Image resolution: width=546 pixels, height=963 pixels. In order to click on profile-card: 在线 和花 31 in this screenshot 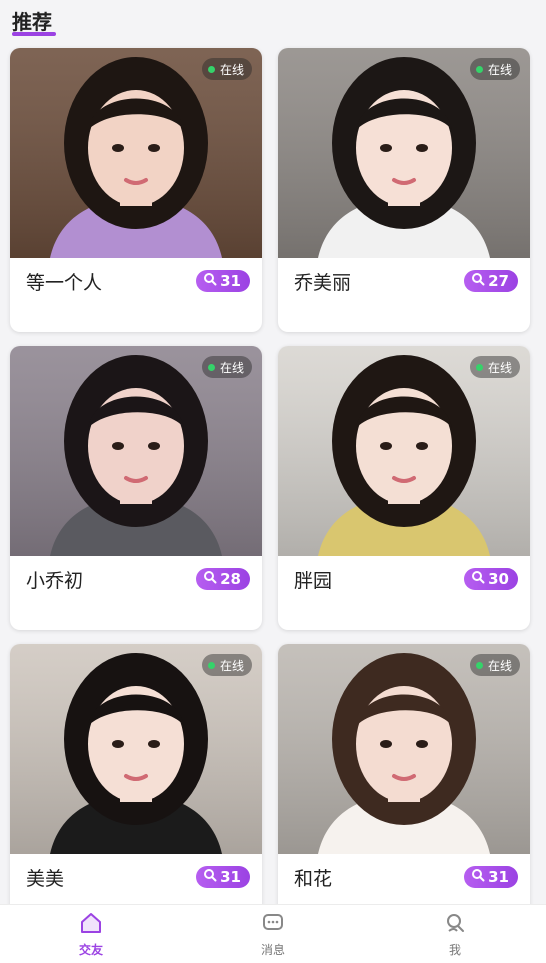, I will do `click(404, 786)`.